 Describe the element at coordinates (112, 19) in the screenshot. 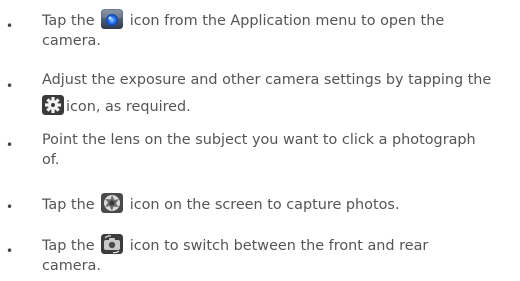

I see `camera-app-icon` at that location.